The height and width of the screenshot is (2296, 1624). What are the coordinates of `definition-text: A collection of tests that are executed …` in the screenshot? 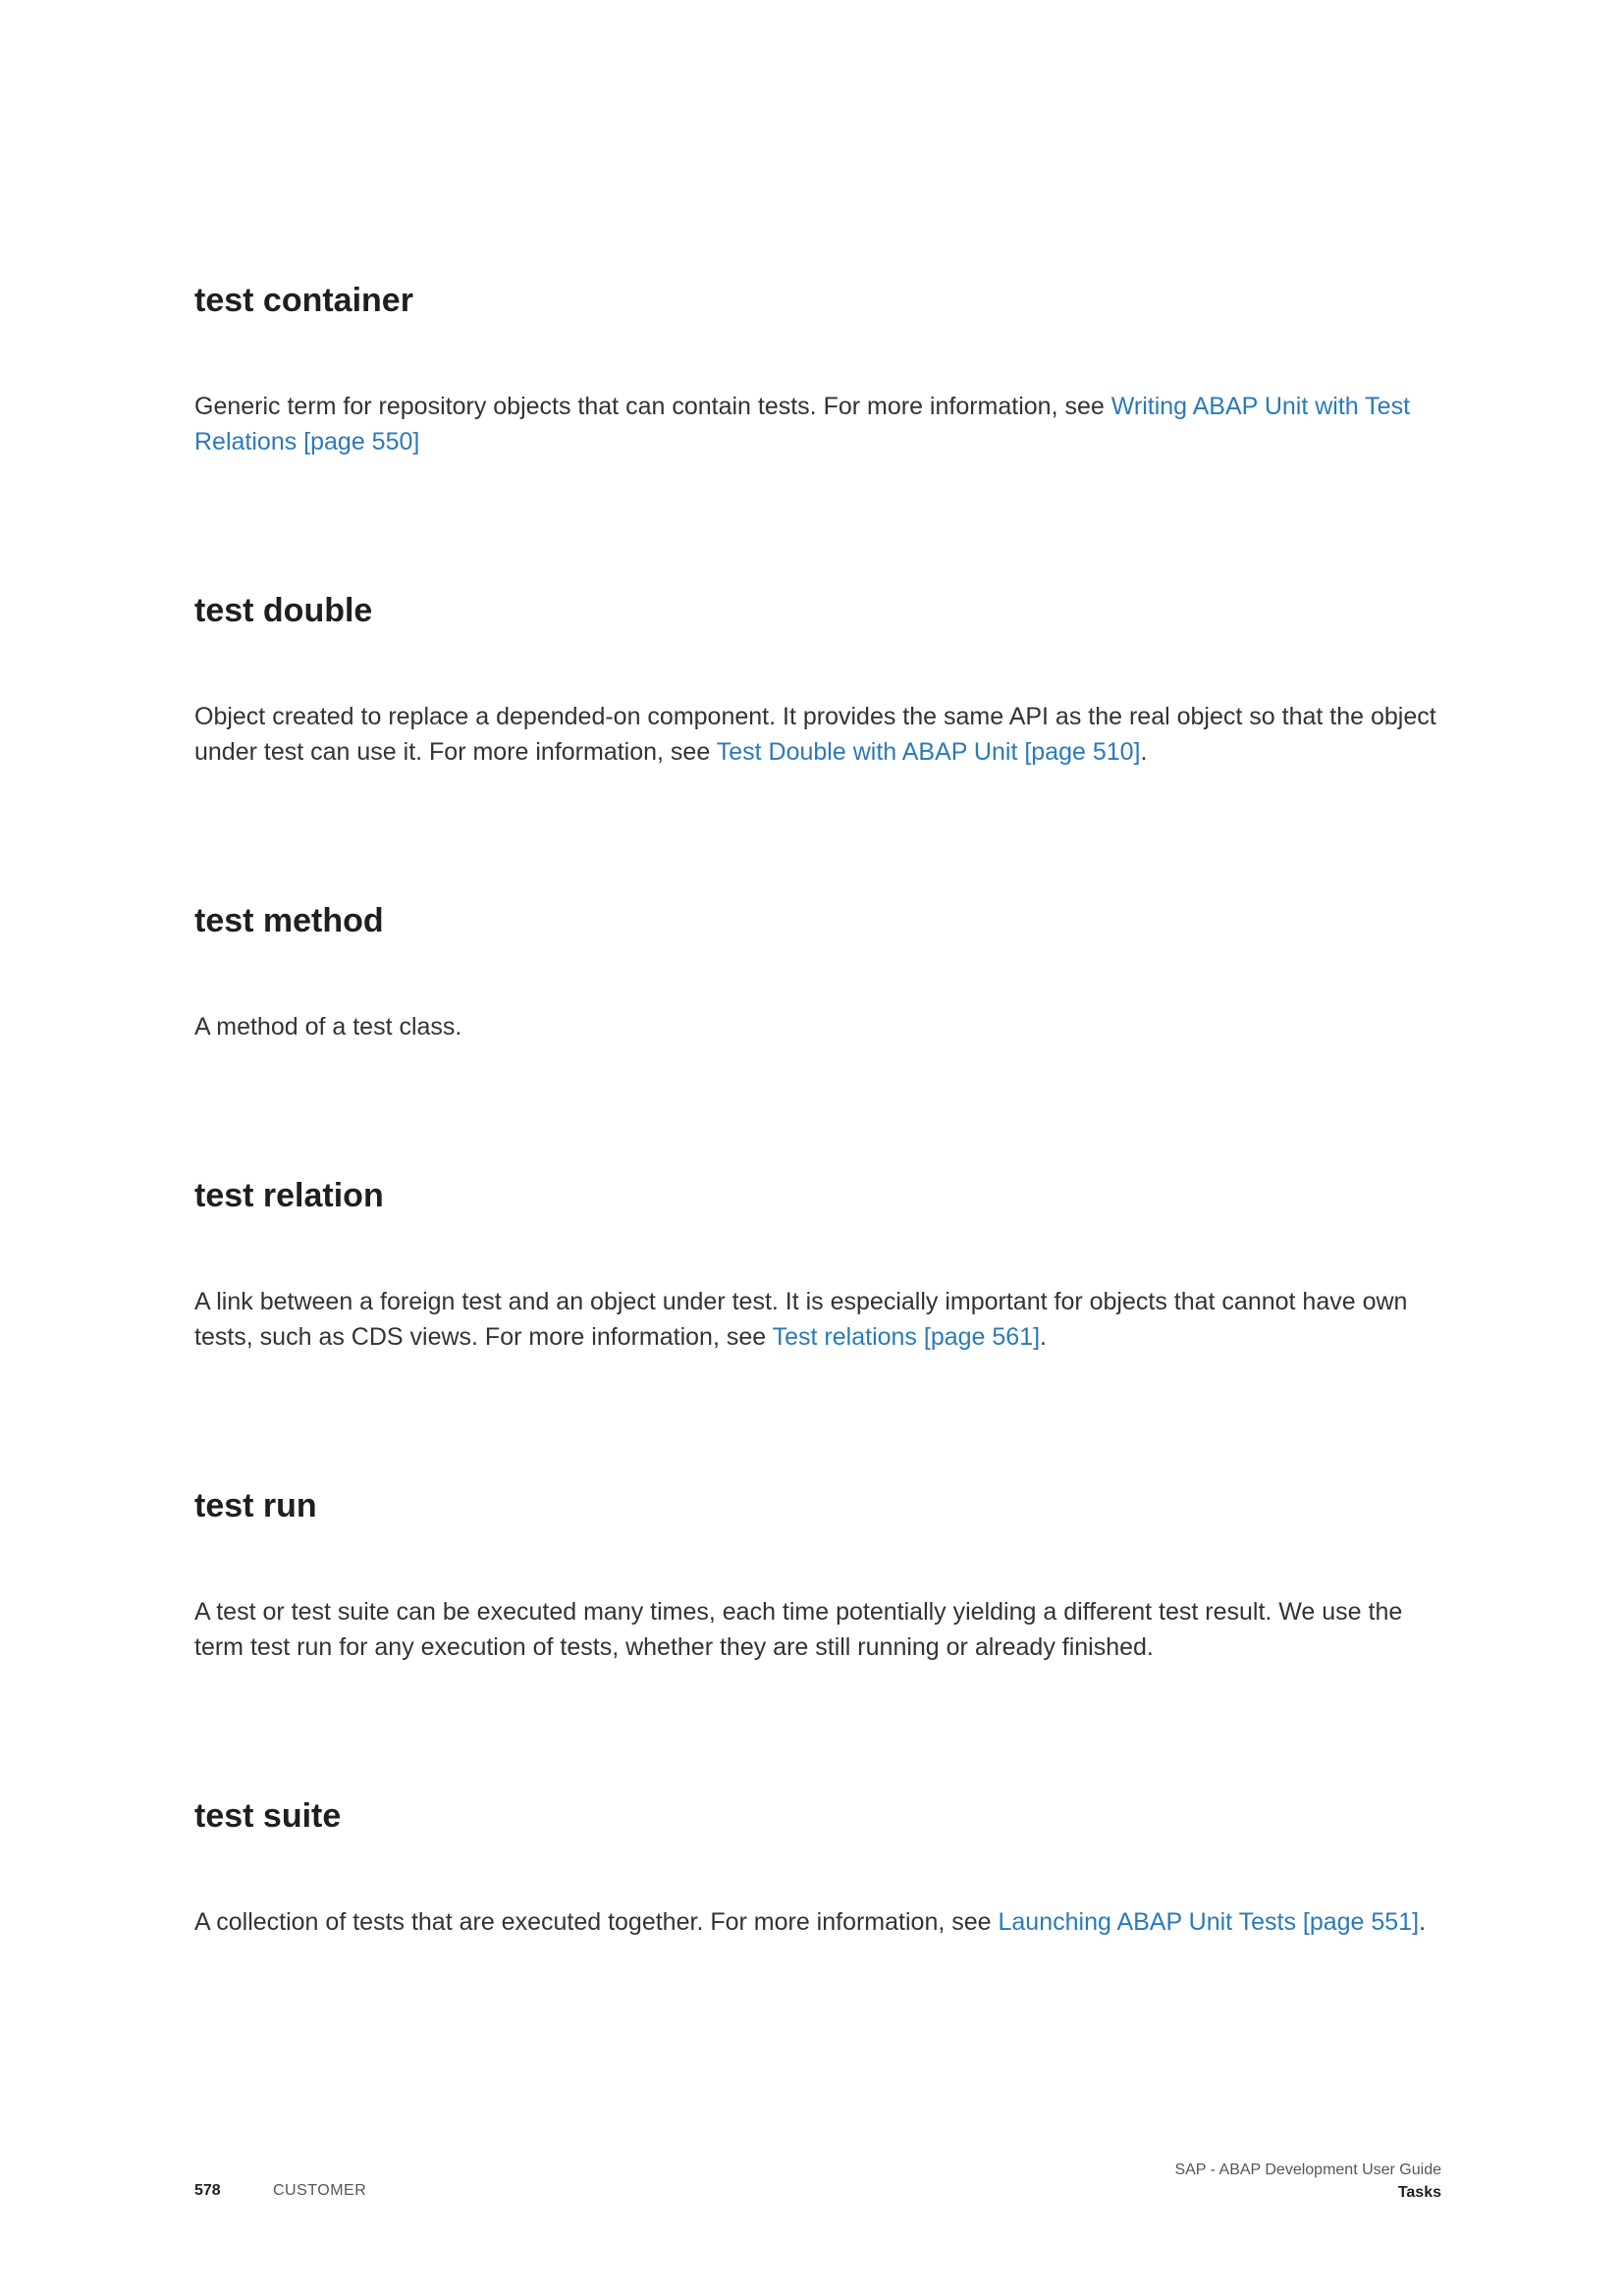 It's located at (596, 1922).